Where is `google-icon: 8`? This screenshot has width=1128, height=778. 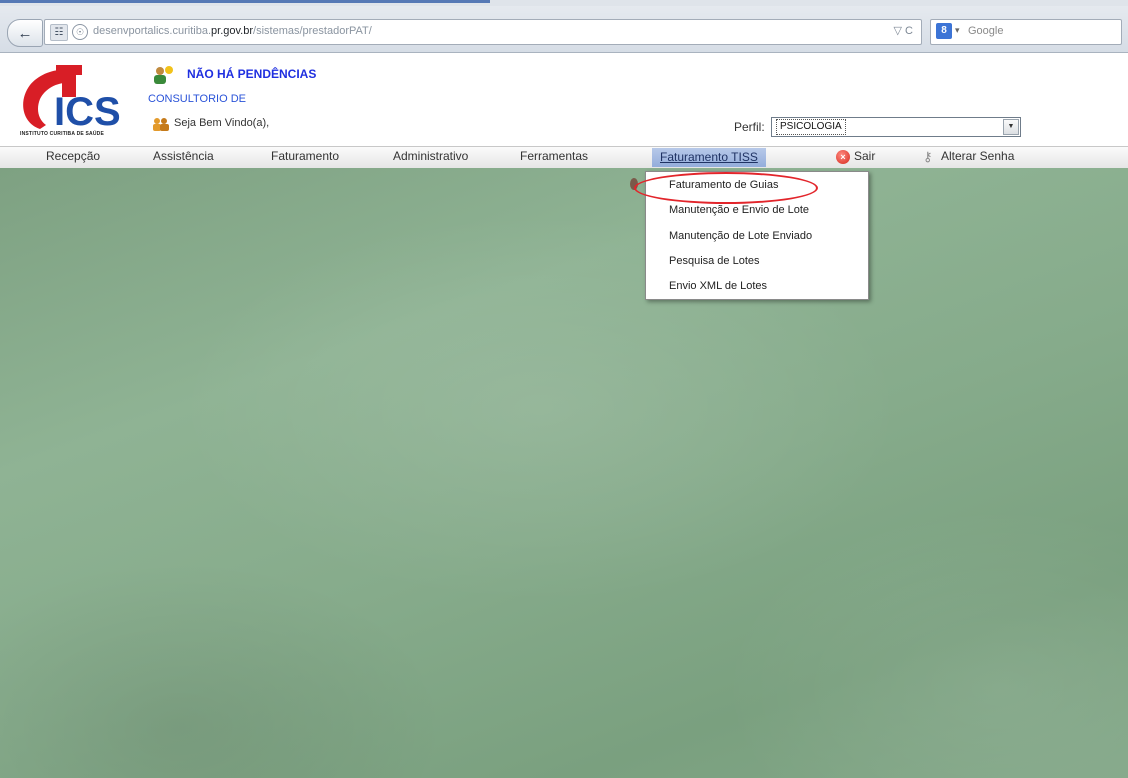 google-icon: 8 is located at coordinates (944, 31).